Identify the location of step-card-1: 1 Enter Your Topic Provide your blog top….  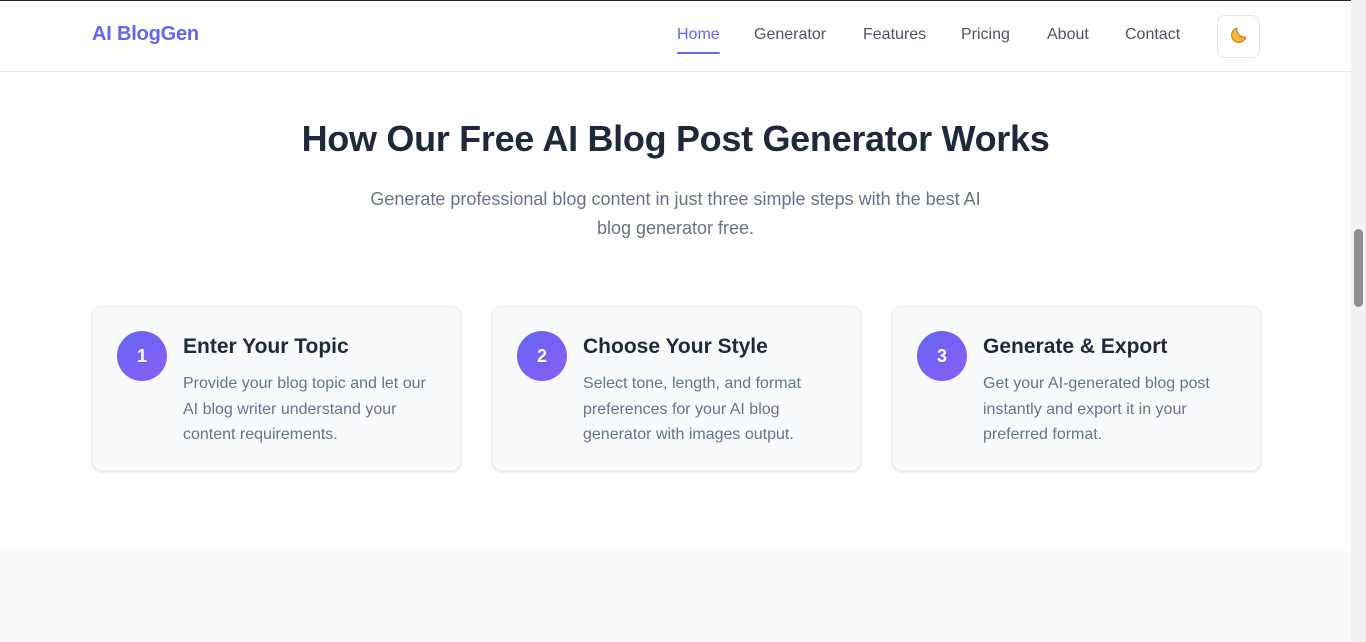
(276, 388).